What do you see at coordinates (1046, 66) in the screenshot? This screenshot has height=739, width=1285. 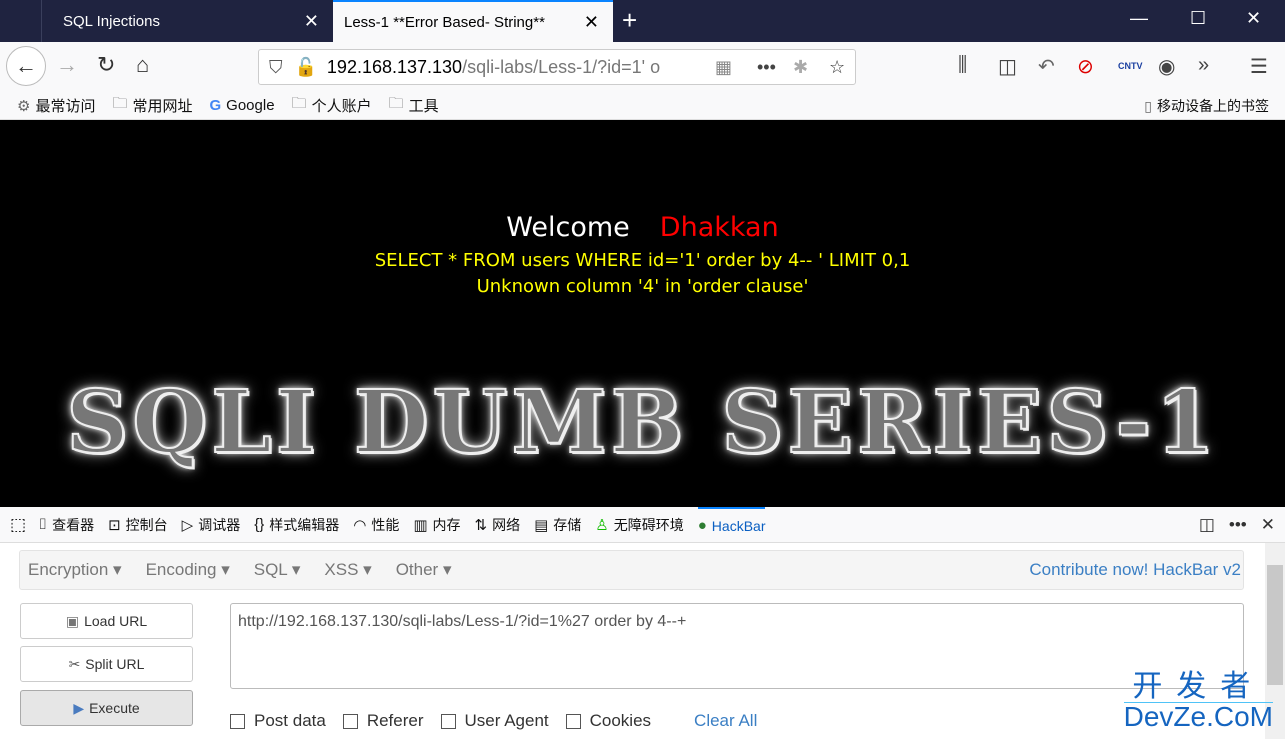 I see `undo-icon: ↶` at bounding box center [1046, 66].